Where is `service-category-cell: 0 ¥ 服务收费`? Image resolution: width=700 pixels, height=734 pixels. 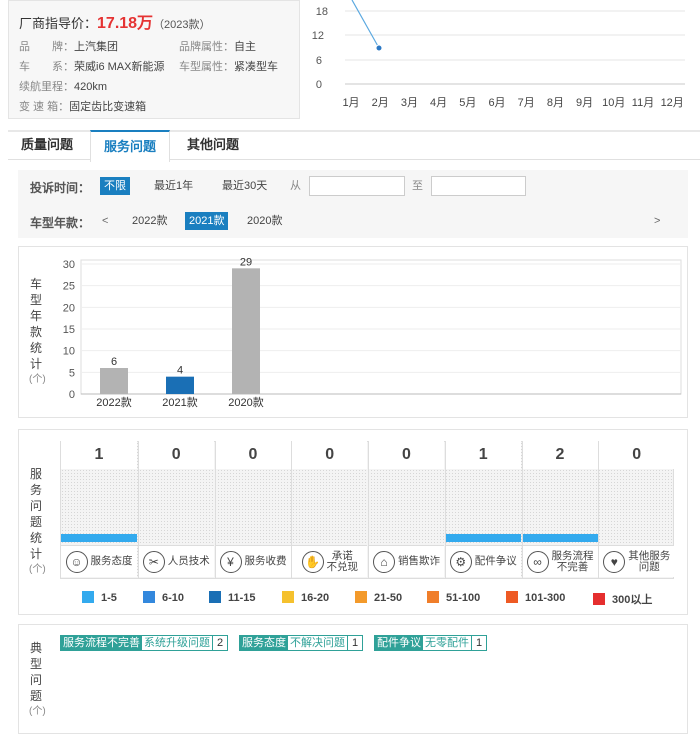
service-category-cell: 0 ¥ 服务收费 is located at coordinates (252, 510).